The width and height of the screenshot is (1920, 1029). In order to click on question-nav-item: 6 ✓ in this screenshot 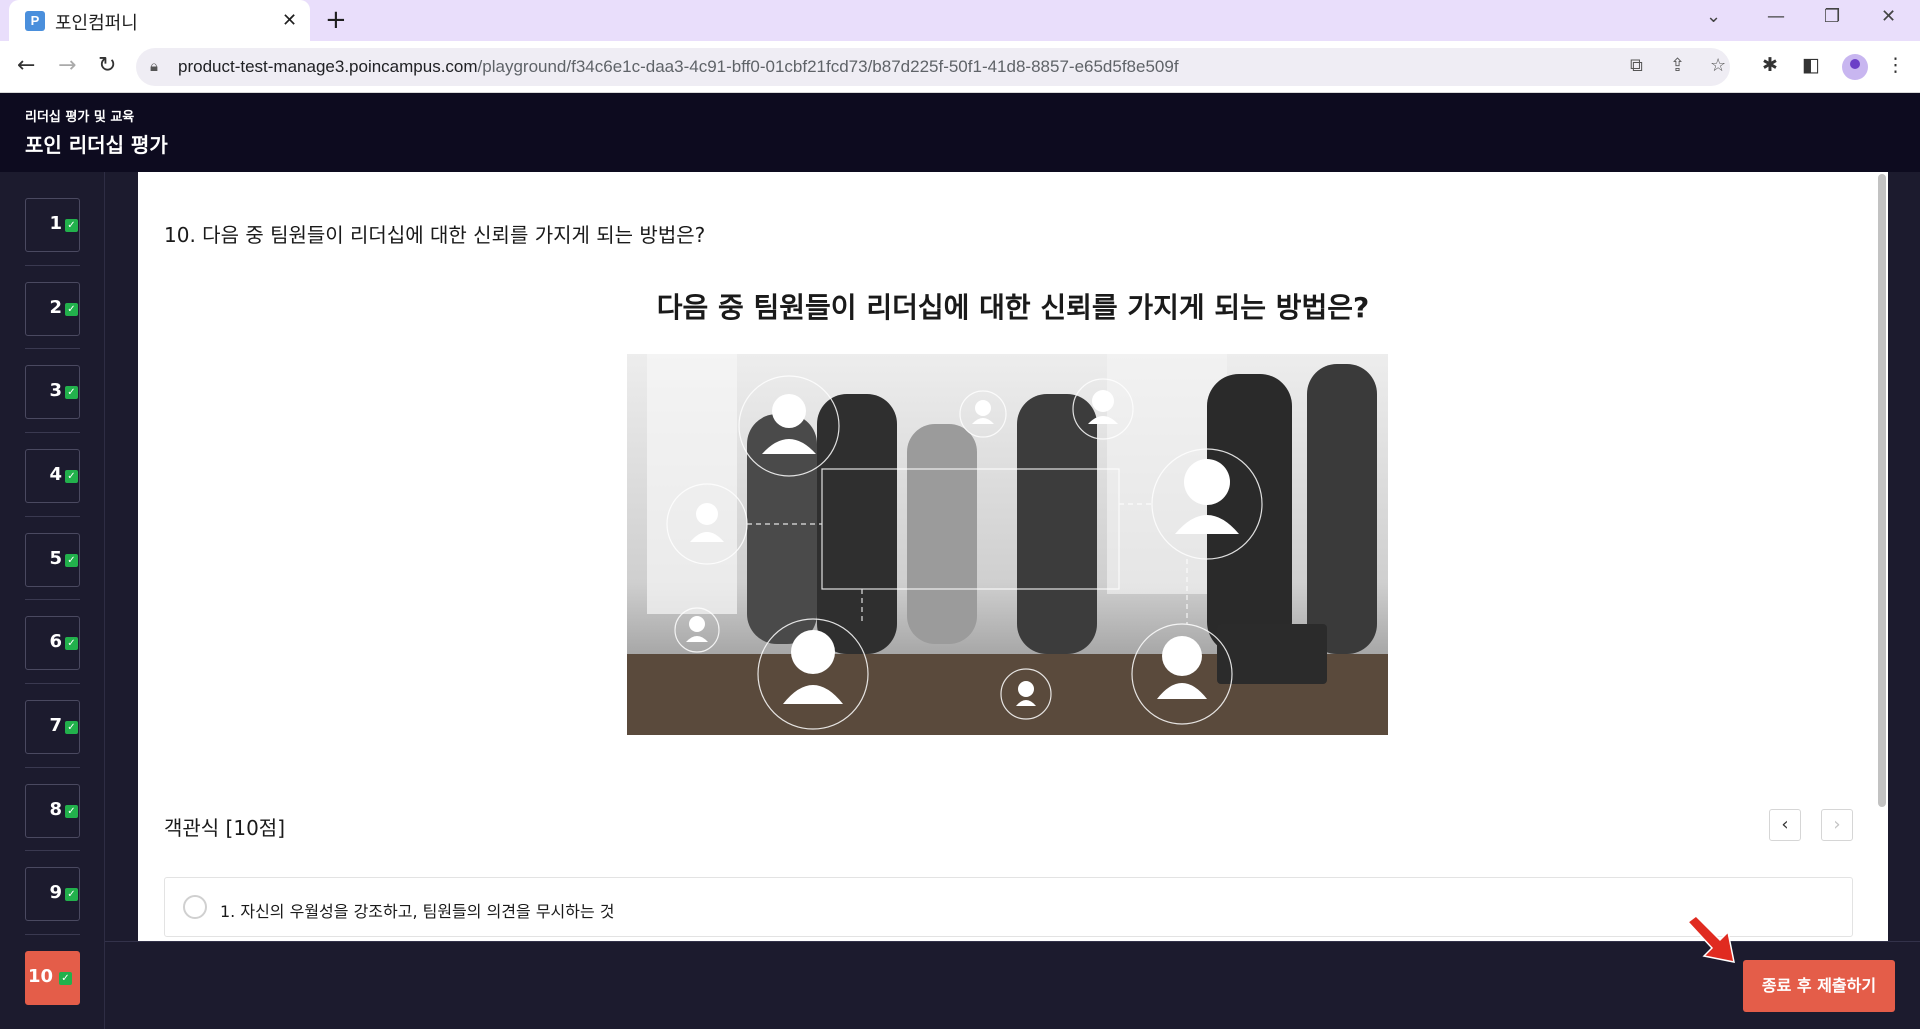, I will do `click(52, 643)`.